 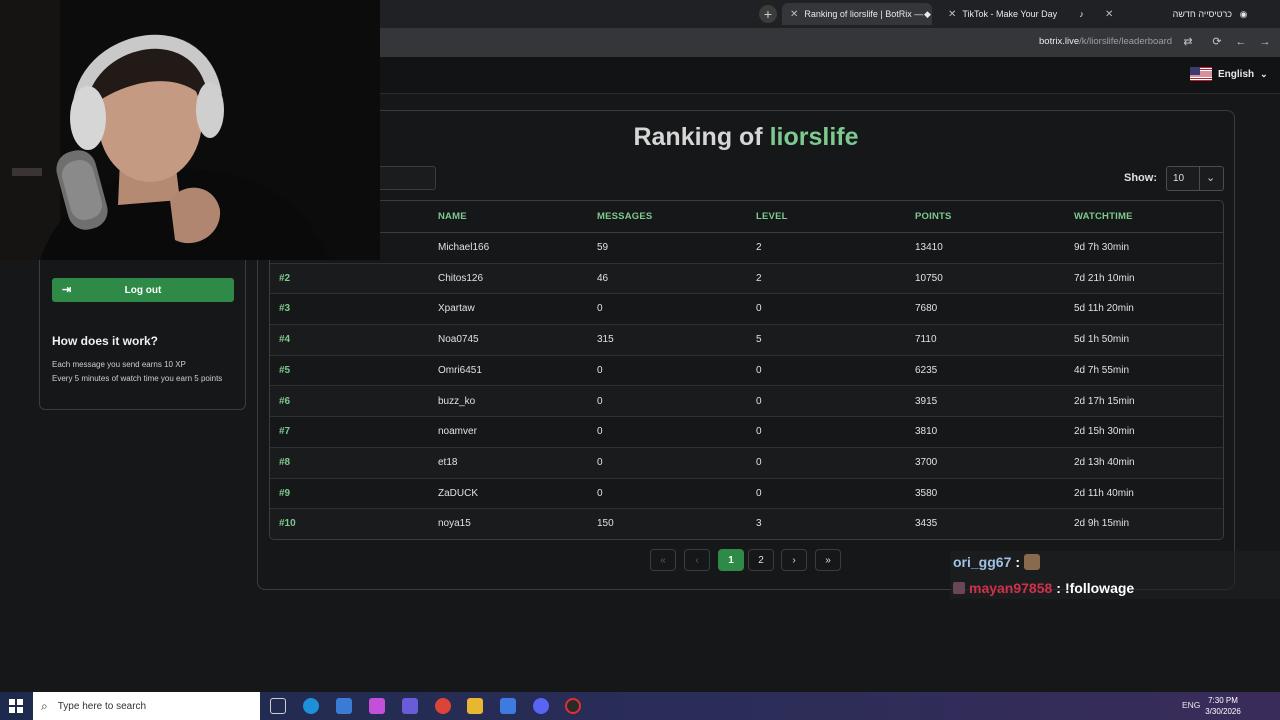 I want to click on page-1-button: 1, so click(x=731, y=560).